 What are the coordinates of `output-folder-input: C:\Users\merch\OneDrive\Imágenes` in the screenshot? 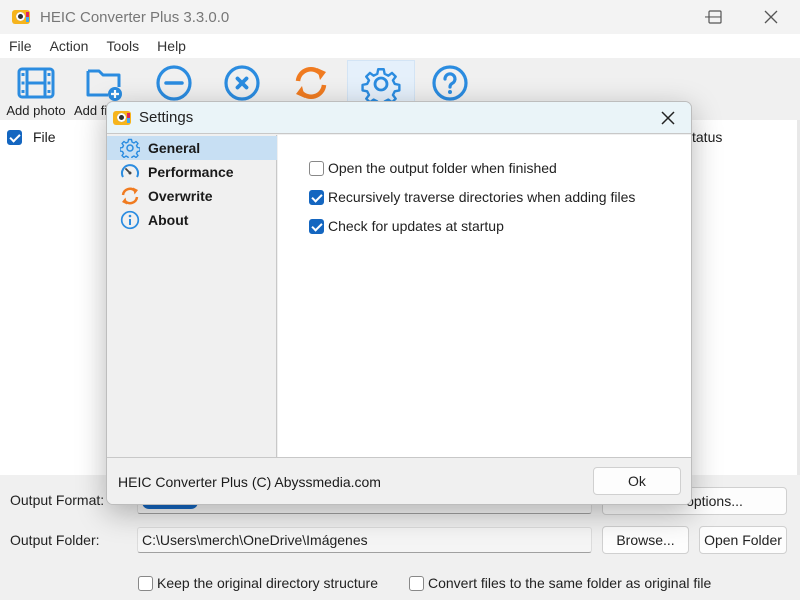 It's located at (364, 540).